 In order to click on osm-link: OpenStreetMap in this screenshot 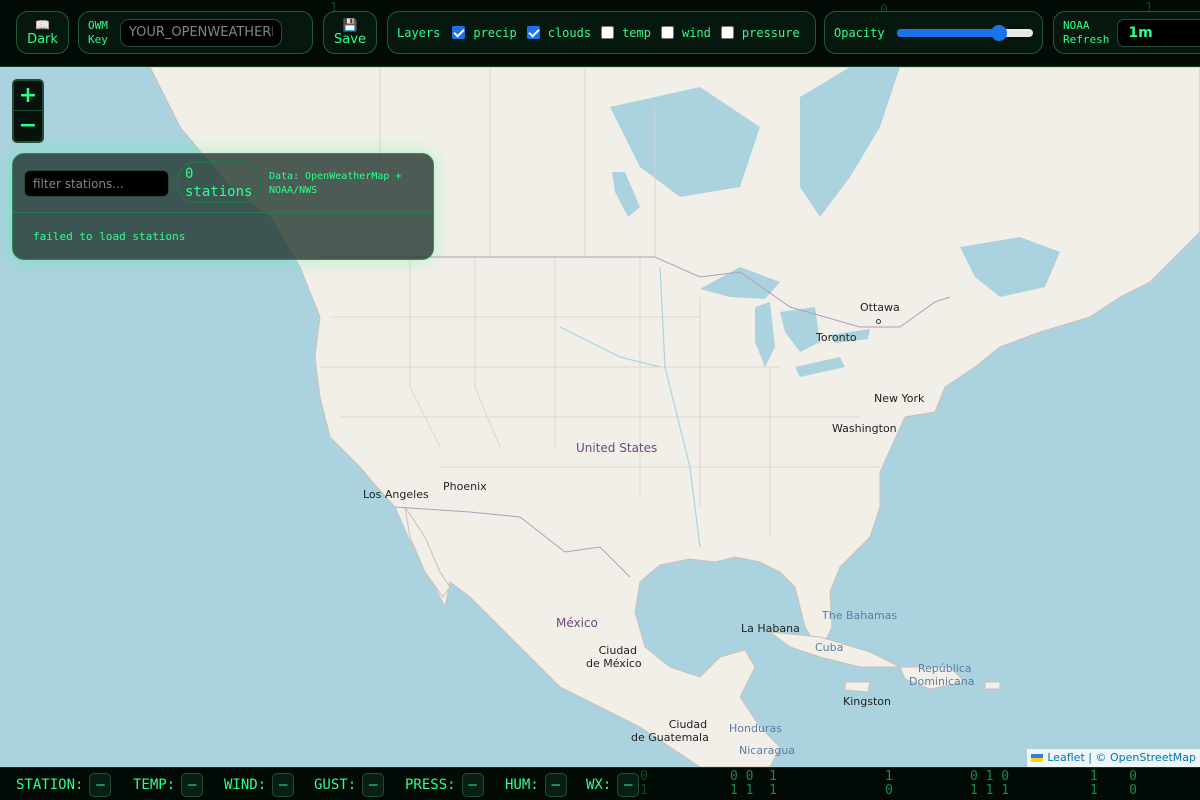, I will do `click(1153, 757)`.